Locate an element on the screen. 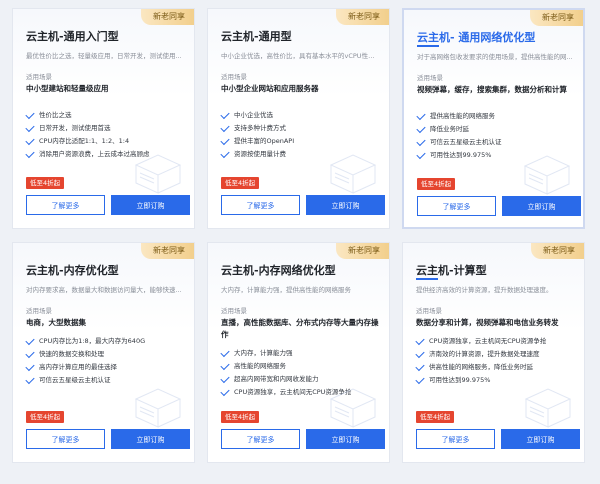 The width and height of the screenshot is (600, 484). feature-text: 降低业务时延 is located at coordinates (449, 129).